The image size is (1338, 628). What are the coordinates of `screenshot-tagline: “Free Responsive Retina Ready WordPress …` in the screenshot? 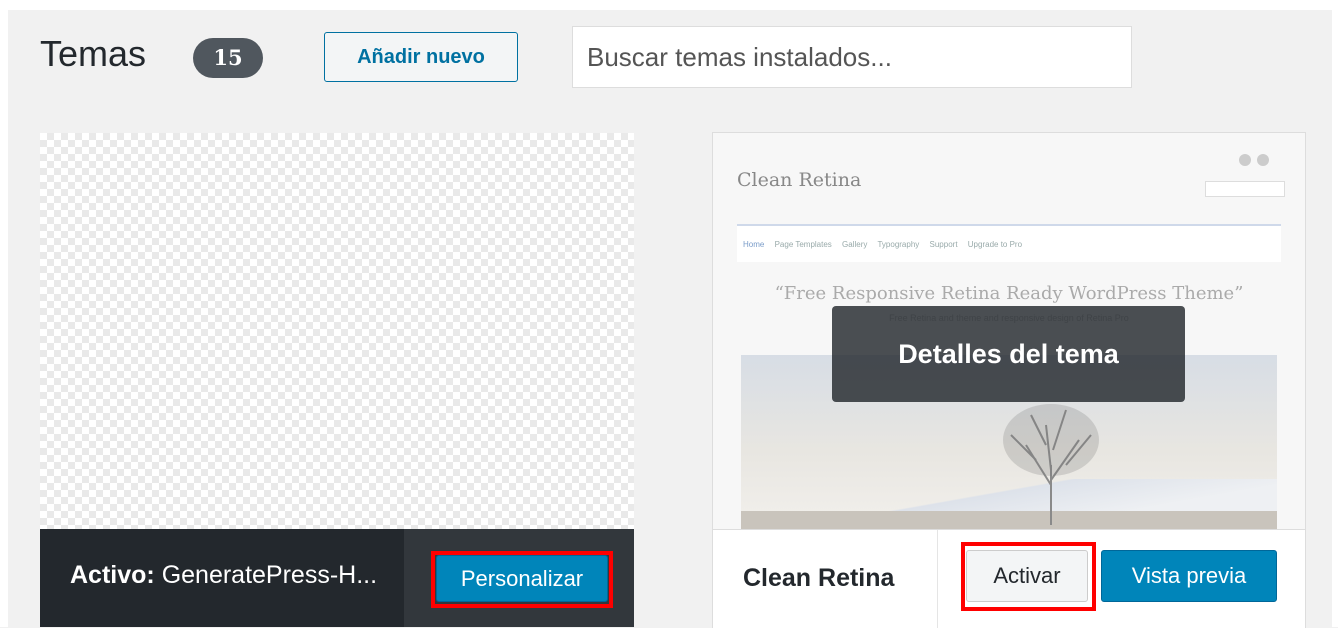 It's located at (1009, 293).